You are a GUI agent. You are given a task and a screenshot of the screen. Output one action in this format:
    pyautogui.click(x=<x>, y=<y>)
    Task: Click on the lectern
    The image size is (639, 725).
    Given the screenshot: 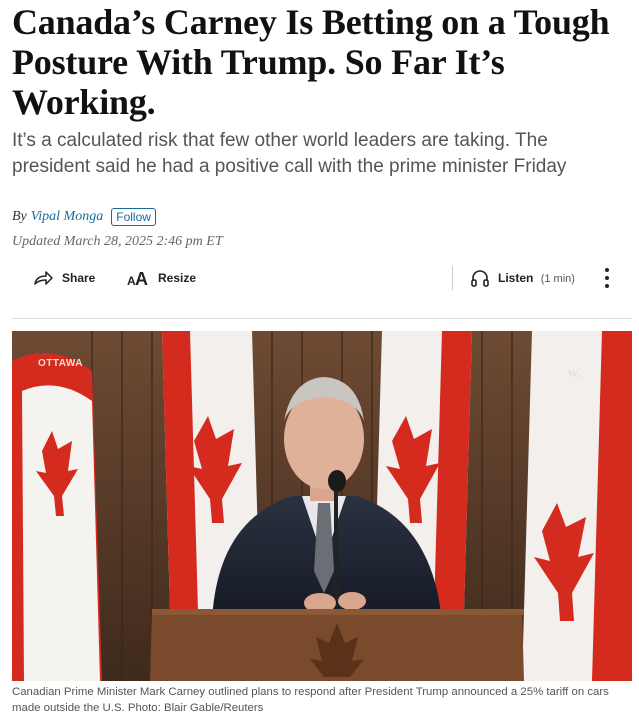 What is the action you would take?
    pyautogui.click(x=337, y=645)
    